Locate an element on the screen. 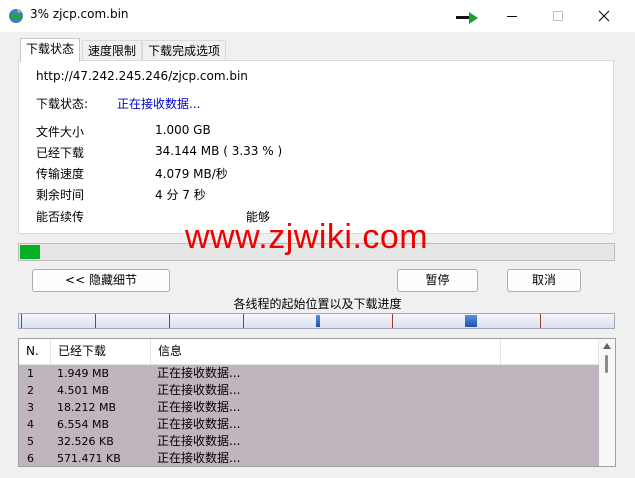 The height and width of the screenshot is (478, 635). scroll-up-icon is located at coordinates (607, 346).